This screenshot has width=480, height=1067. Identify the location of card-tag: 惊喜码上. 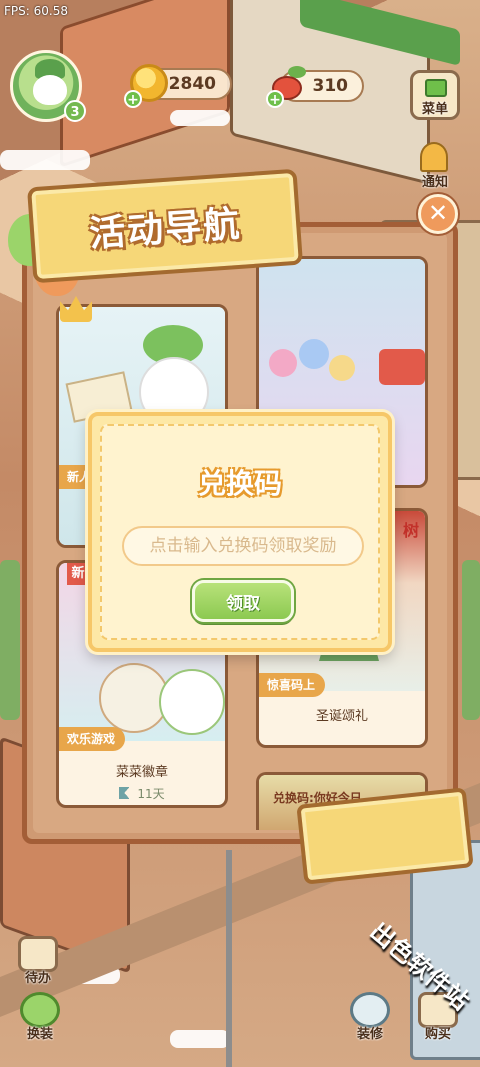
(292, 685).